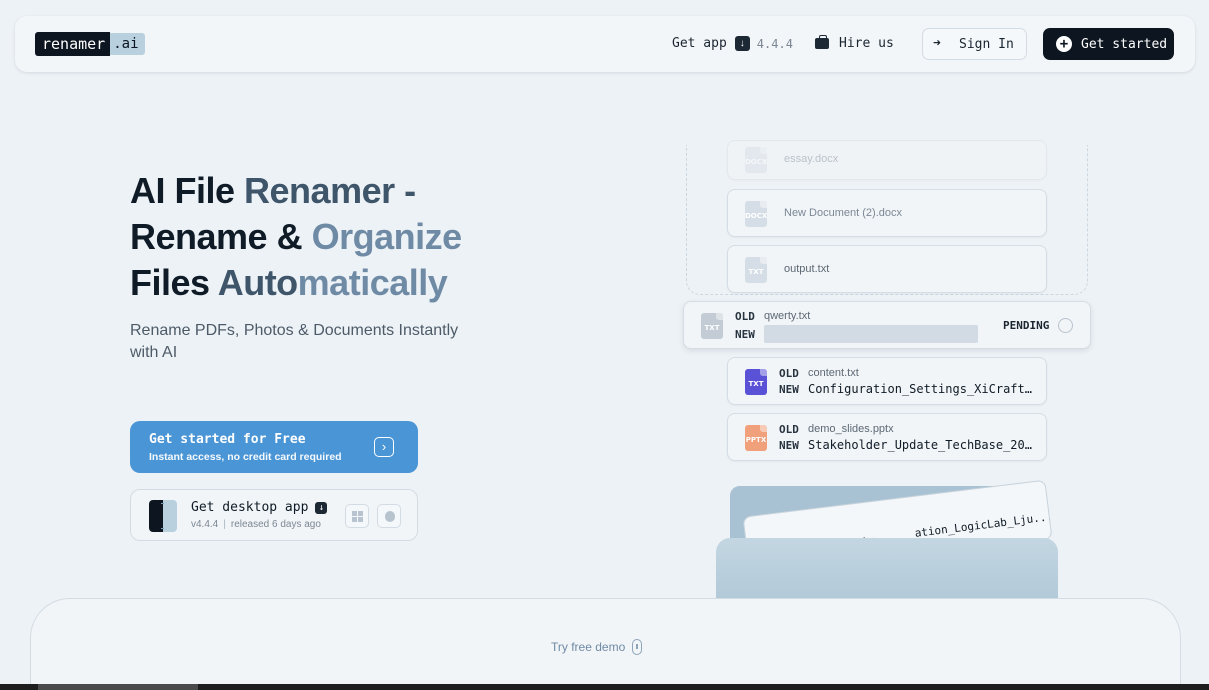 The image size is (1209, 690). What do you see at coordinates (937, 43) in the screenshot?
I see `arrow-right-icon: ➜` at bounding box center [937, 43].